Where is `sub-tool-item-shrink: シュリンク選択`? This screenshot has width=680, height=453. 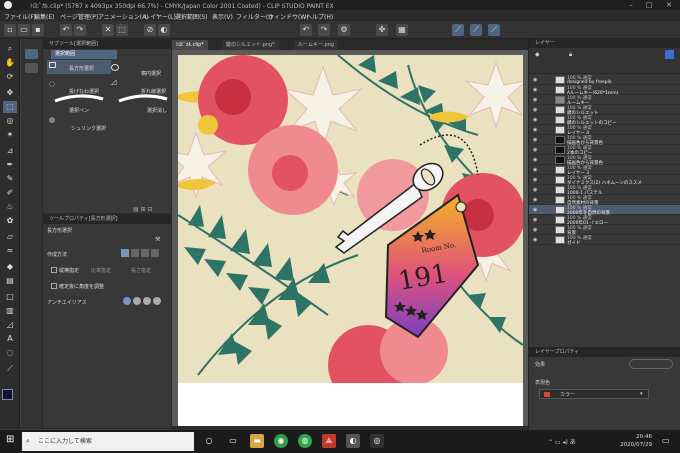 sub-tool-item-shrink: シュリンク選択 is located at coordinates (88, 128).